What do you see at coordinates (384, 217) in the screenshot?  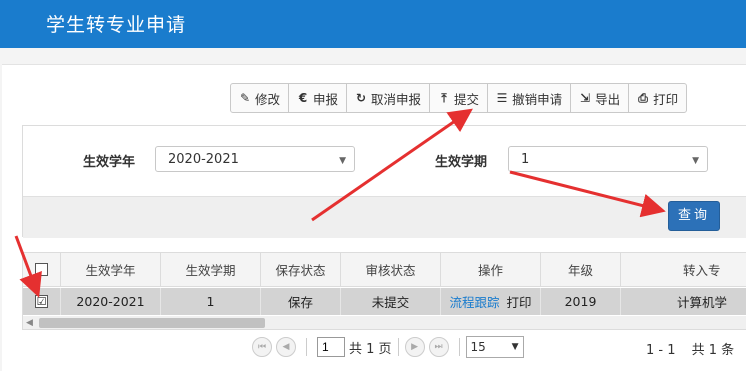 I see `search-footer` at bounding box center [384, 217].